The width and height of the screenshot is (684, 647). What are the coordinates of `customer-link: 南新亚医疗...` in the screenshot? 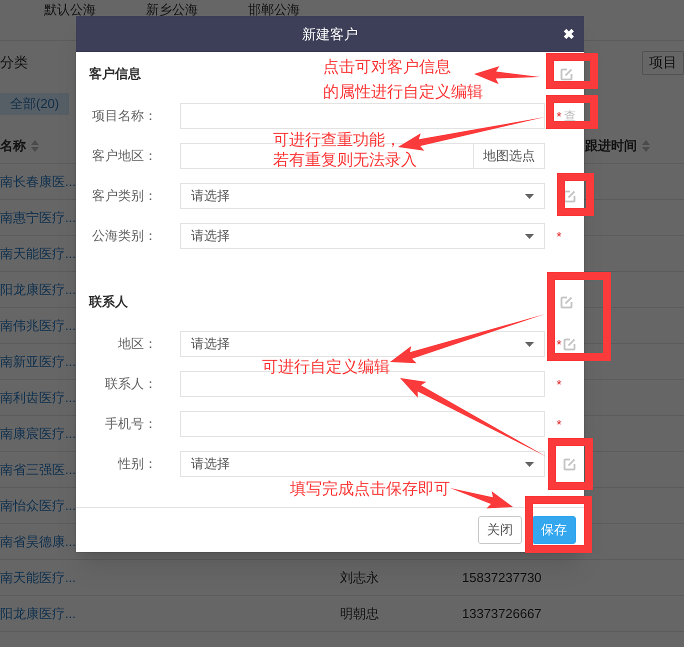 It's located at (38, 361).